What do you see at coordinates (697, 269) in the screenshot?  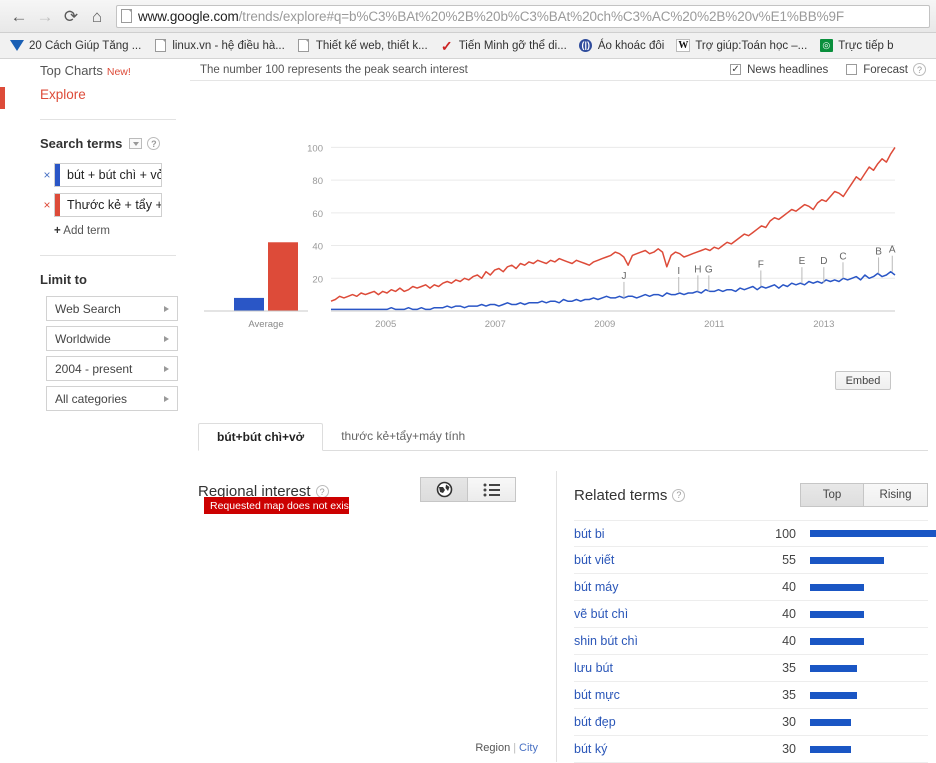 I see `news-marker-label: H` at bounding box center [697, 269].